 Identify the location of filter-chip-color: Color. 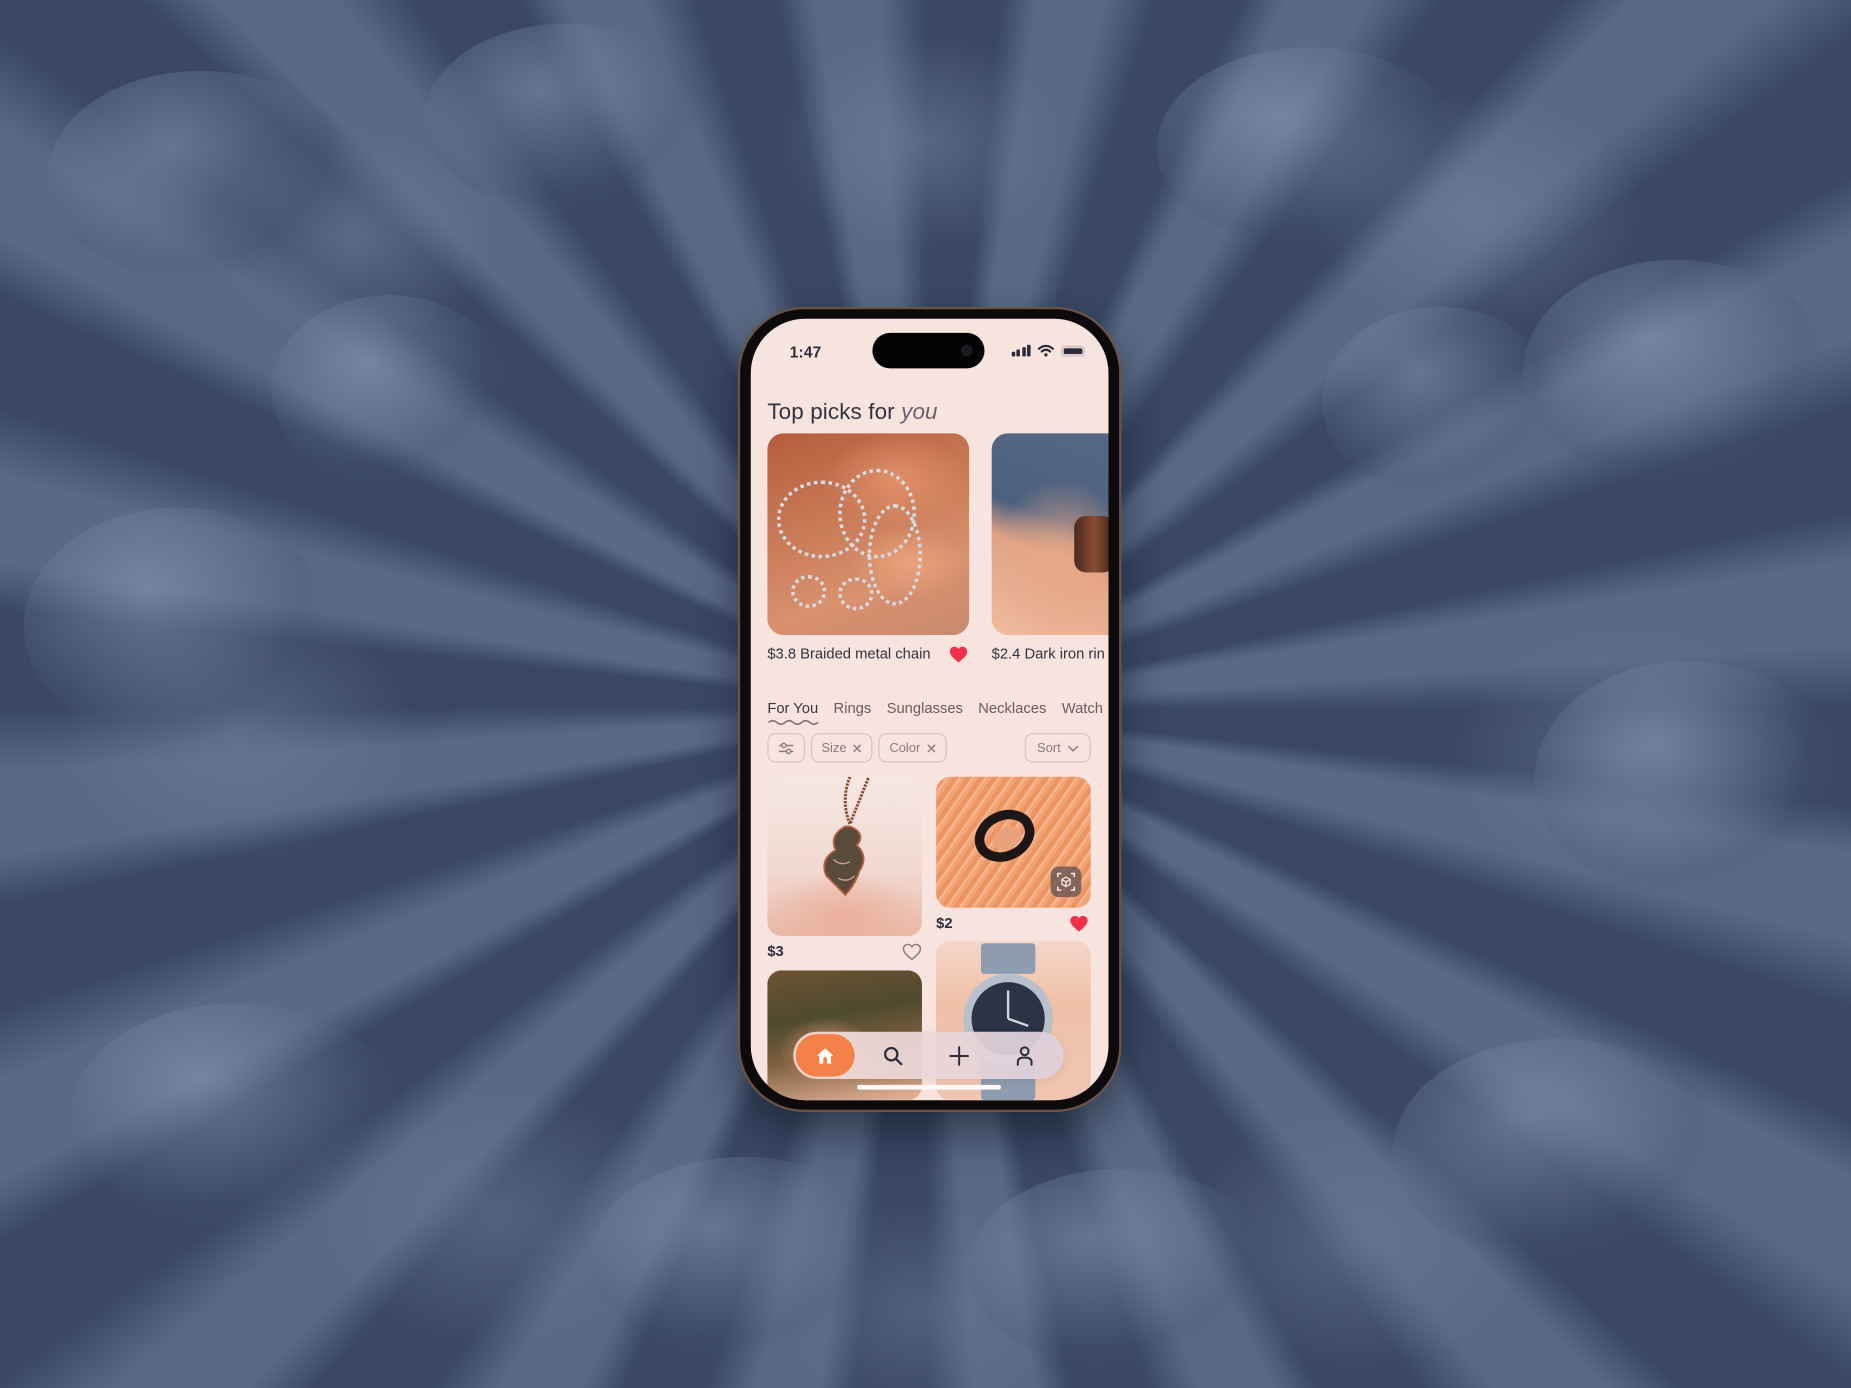
(912, 748).